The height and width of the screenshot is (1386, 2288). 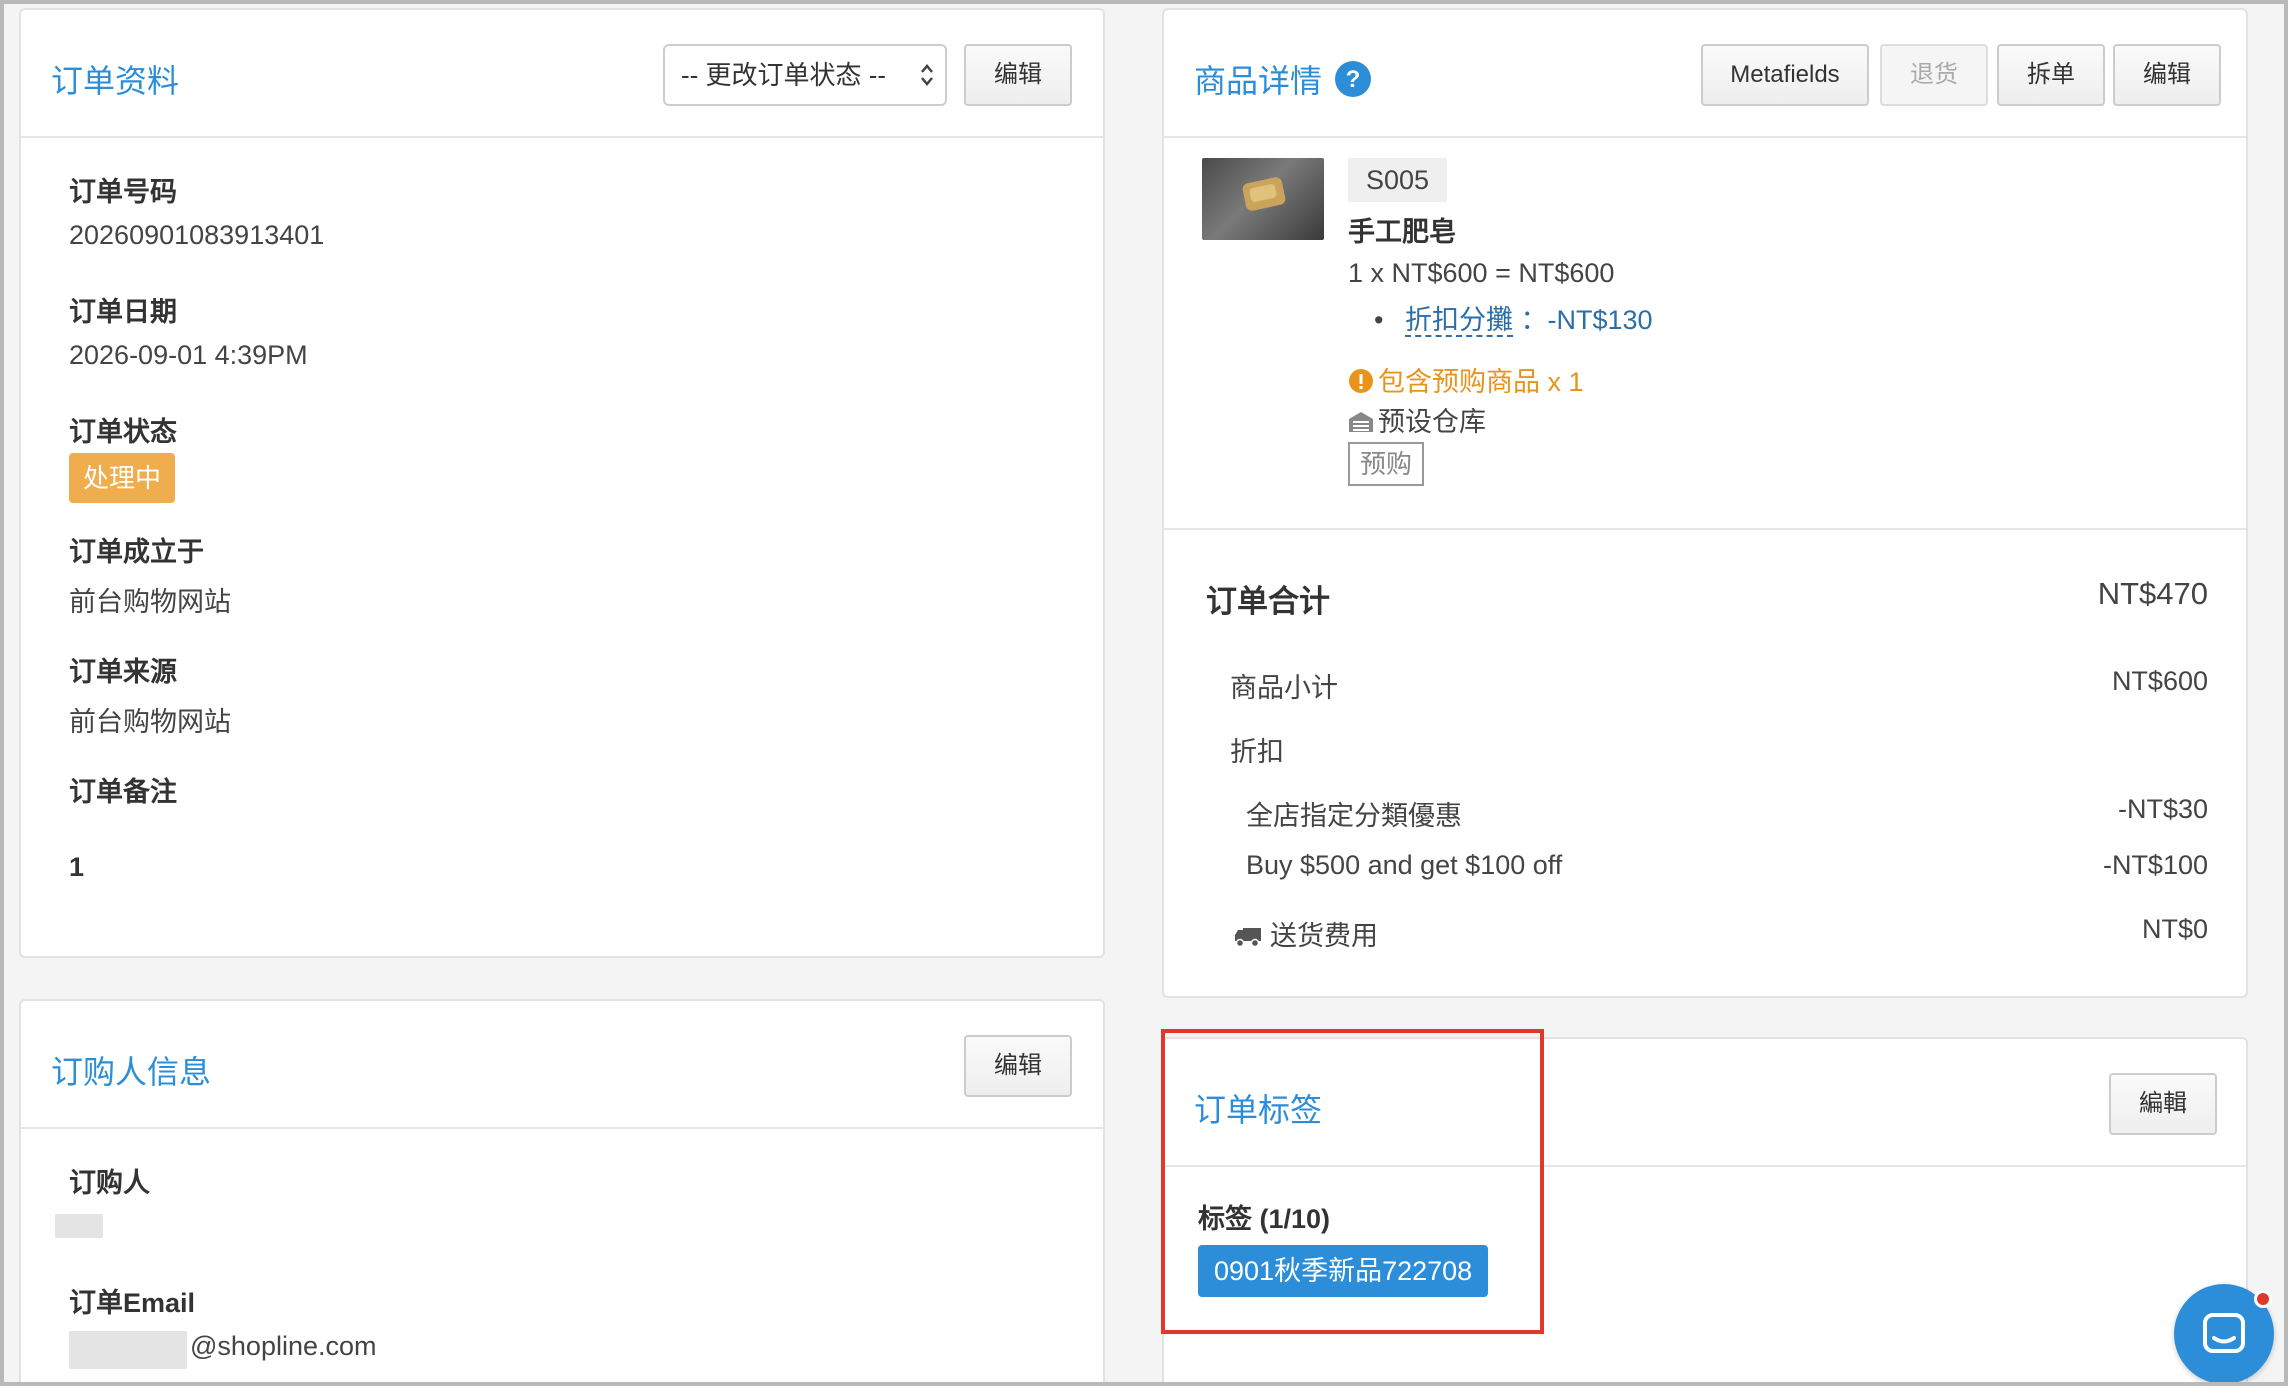 What do you see at coordinates (1458, 321) in the screenshot?
I see `discount-allocation-link: 折扣分攤` at bounding box center [1458, 321].